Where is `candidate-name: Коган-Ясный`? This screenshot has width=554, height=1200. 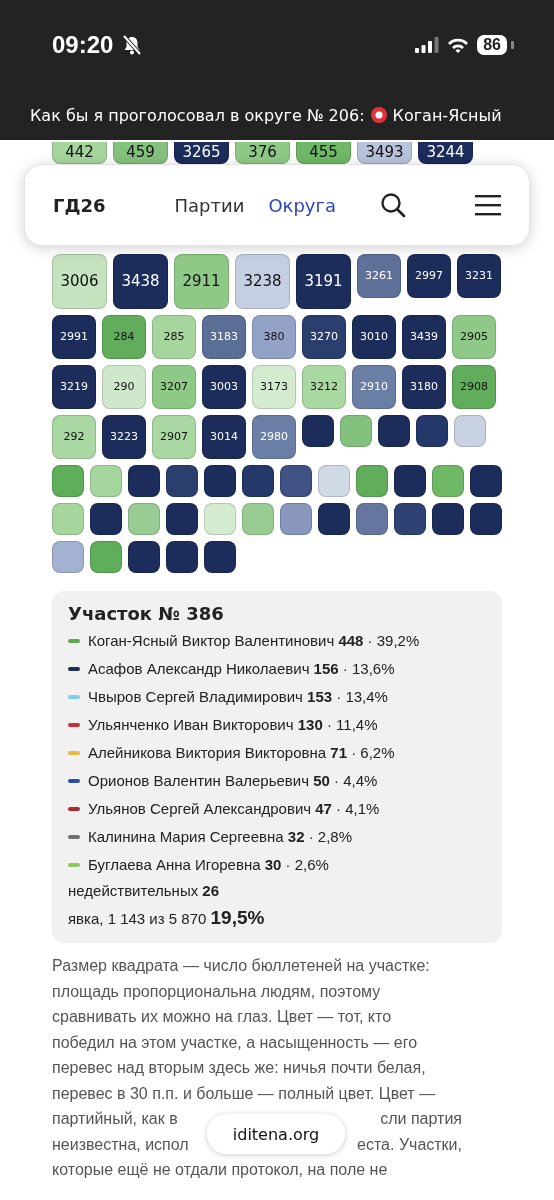 candidate-name: Коган-Ясный is located at coordinates (447, 115).